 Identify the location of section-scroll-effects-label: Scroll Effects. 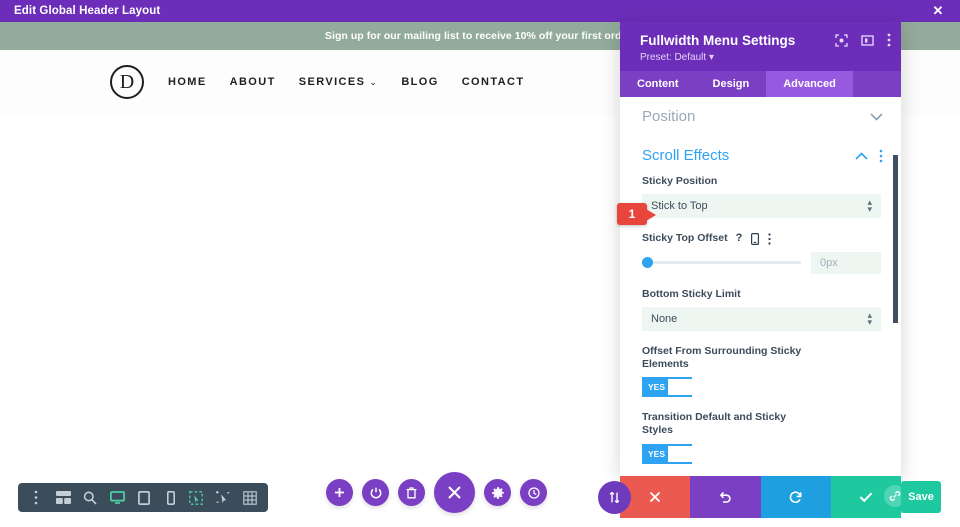
(686, 155).